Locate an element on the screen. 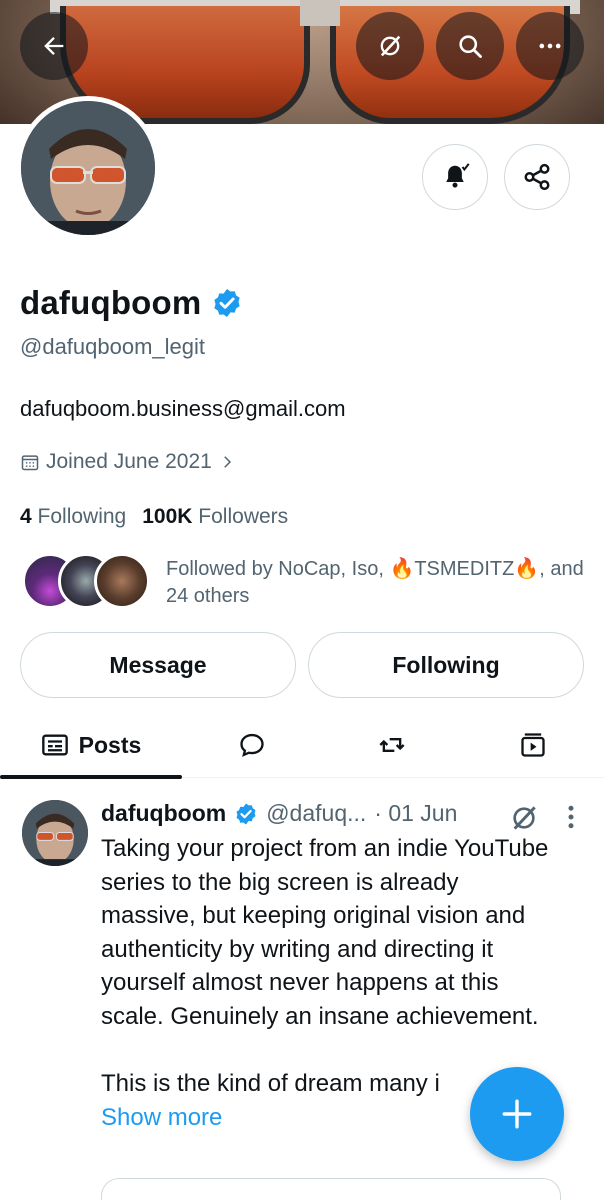 Image resolution: width=604 pixels, height=1200 pixels. tab-posts: Posts is located at coordinates (91, 745).